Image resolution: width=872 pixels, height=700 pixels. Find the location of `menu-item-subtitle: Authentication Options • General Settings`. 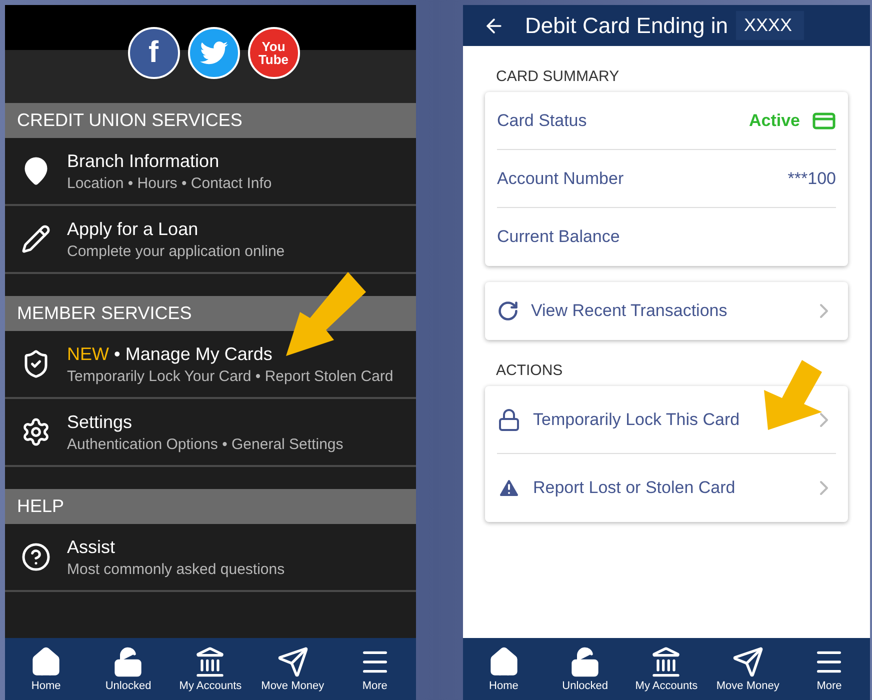

menu-item-subtitle: Authentication Options • General Settings is located at coordinates (205, 444).